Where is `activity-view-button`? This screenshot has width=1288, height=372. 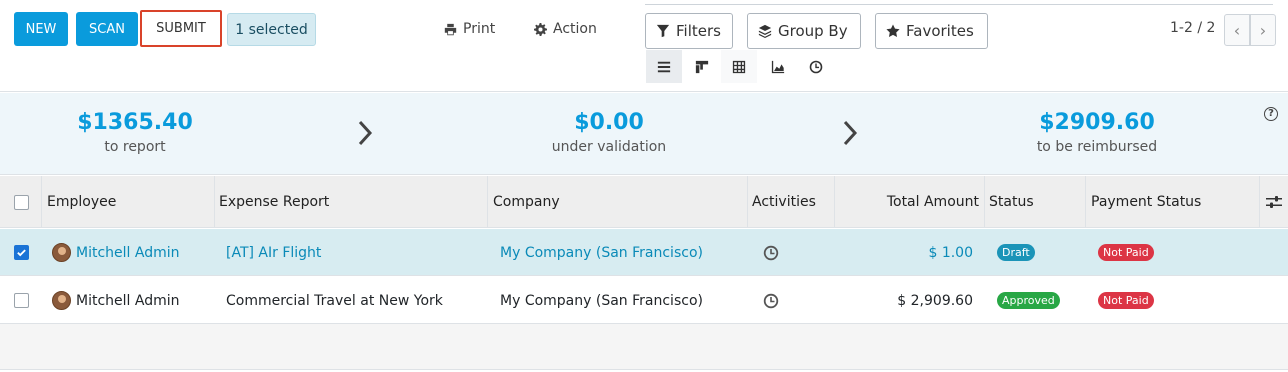
activity-view-button is located at coordinates (816, 66).